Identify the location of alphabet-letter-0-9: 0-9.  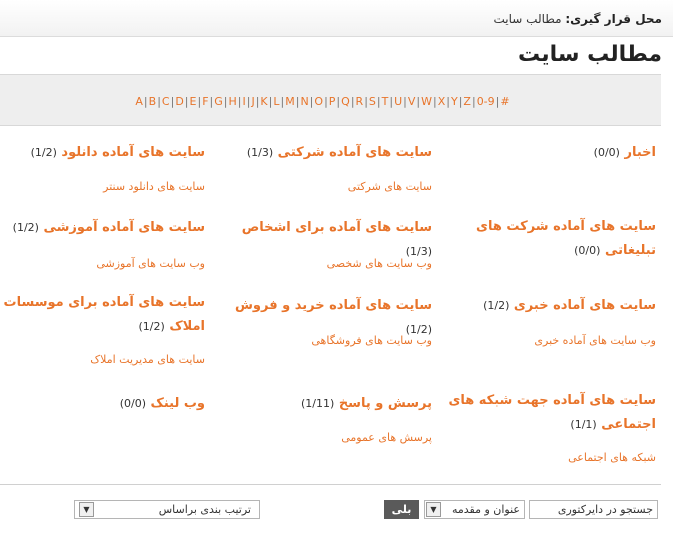
(486, 101).